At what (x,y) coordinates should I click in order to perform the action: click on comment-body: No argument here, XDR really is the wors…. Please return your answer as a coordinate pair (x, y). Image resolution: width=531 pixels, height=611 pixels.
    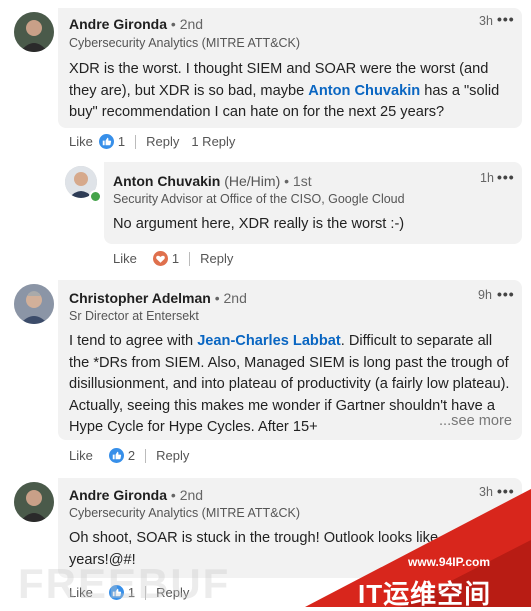
    Looking at the image, I should click on (259, 224).